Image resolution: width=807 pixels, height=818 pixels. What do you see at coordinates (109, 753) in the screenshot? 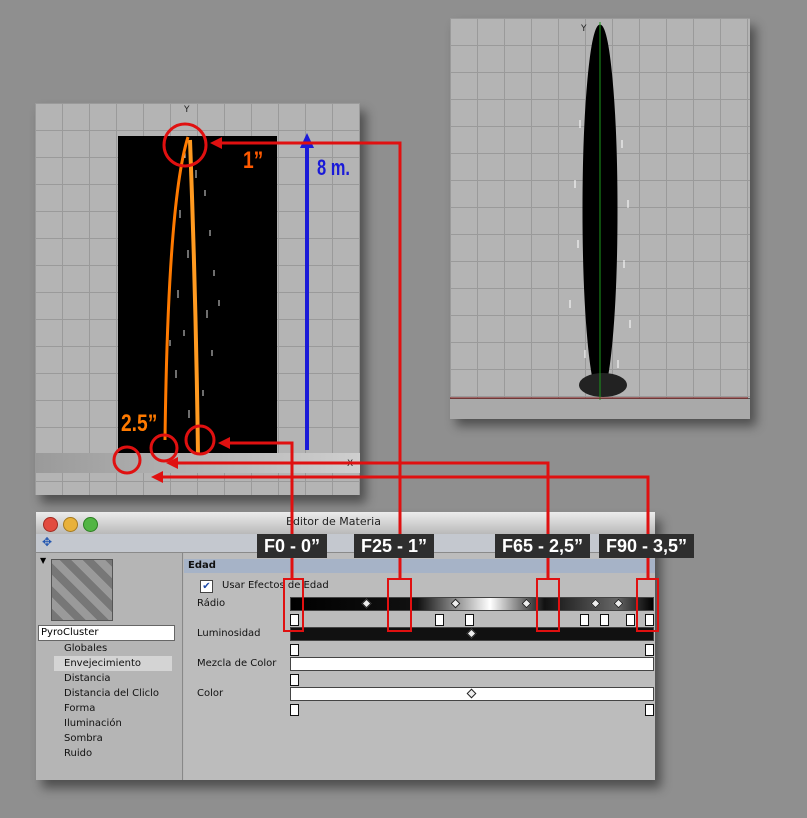
I see `nav-ruido: Ruido` at bounding box center [109, 753].